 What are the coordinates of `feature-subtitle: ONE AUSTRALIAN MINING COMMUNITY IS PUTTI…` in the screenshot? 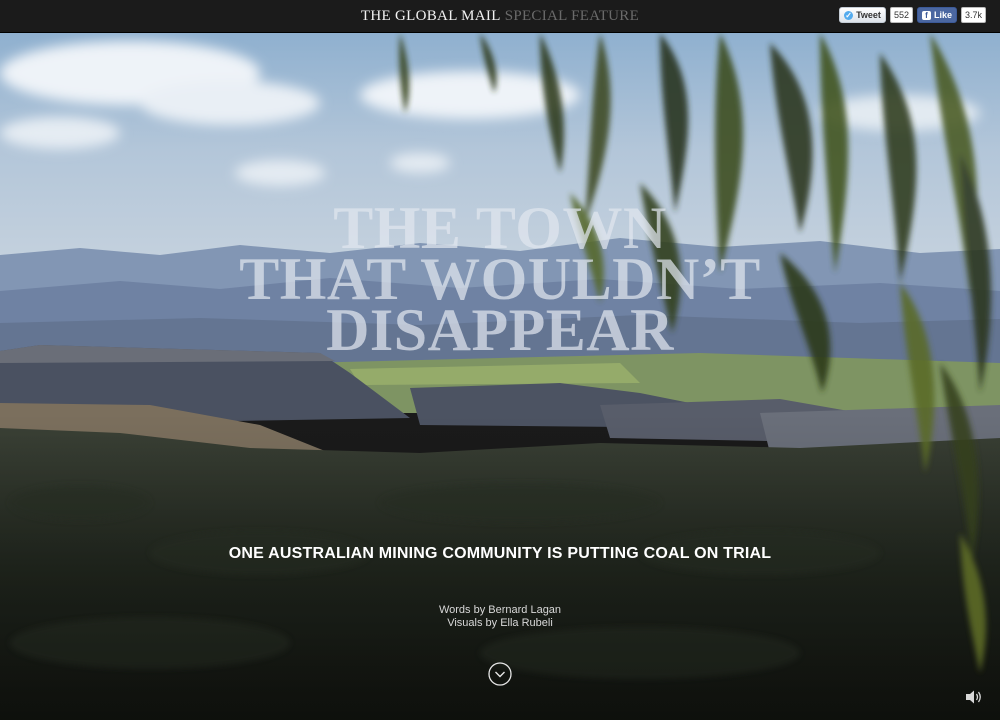 It's located at (500, 553).